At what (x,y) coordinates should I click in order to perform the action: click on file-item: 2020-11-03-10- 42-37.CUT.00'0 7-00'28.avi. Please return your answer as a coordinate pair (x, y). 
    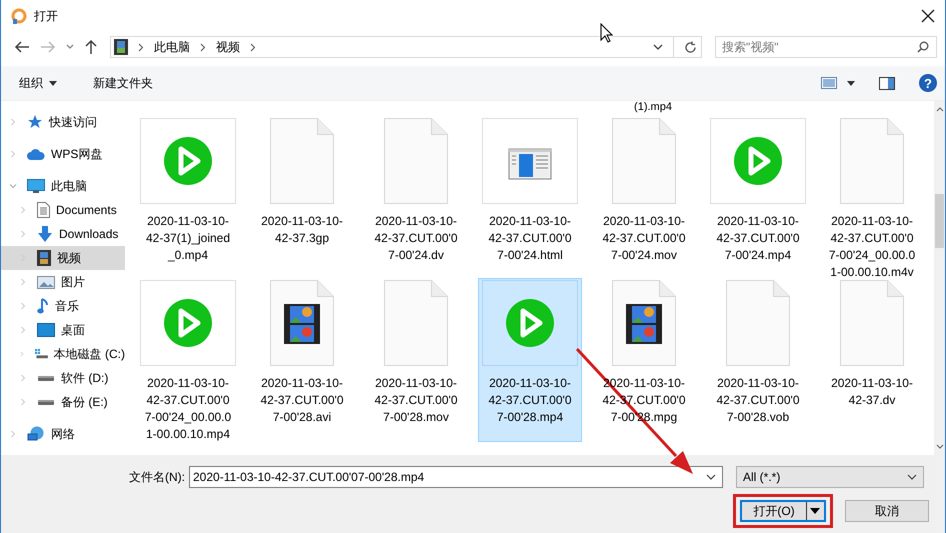
    Looking at the image, I should click on (302, 360).